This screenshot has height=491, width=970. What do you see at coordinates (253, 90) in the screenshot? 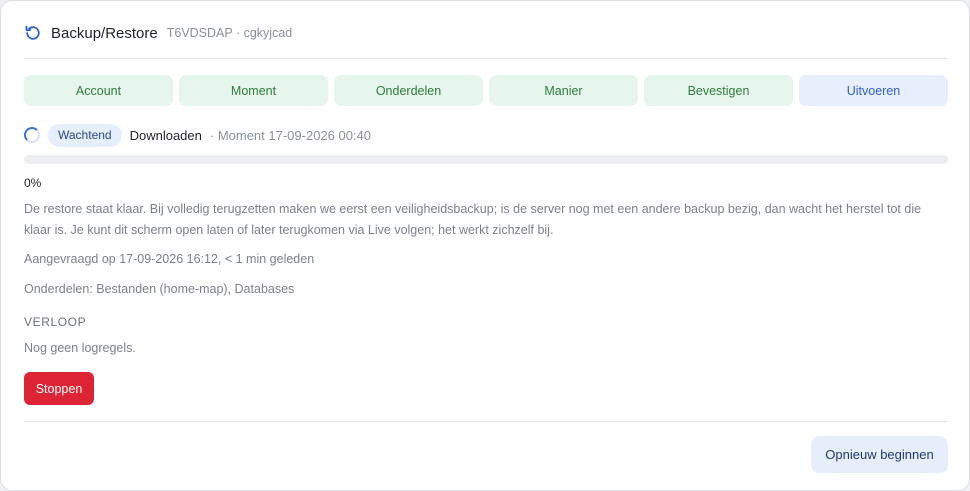
I see `step-moment: Moment` at bounding box center [253, 90].